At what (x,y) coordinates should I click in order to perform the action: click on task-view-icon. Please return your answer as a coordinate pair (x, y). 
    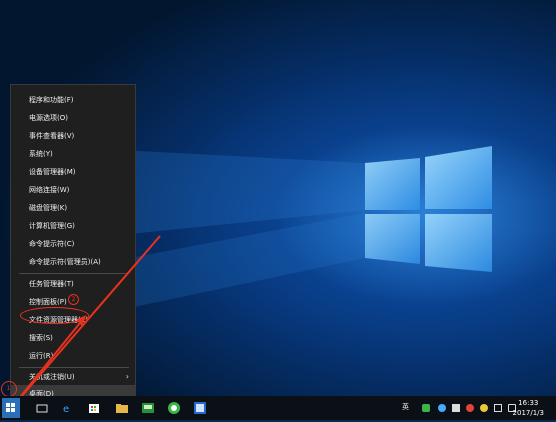
    Looking at the image, I should click on (42, 408).